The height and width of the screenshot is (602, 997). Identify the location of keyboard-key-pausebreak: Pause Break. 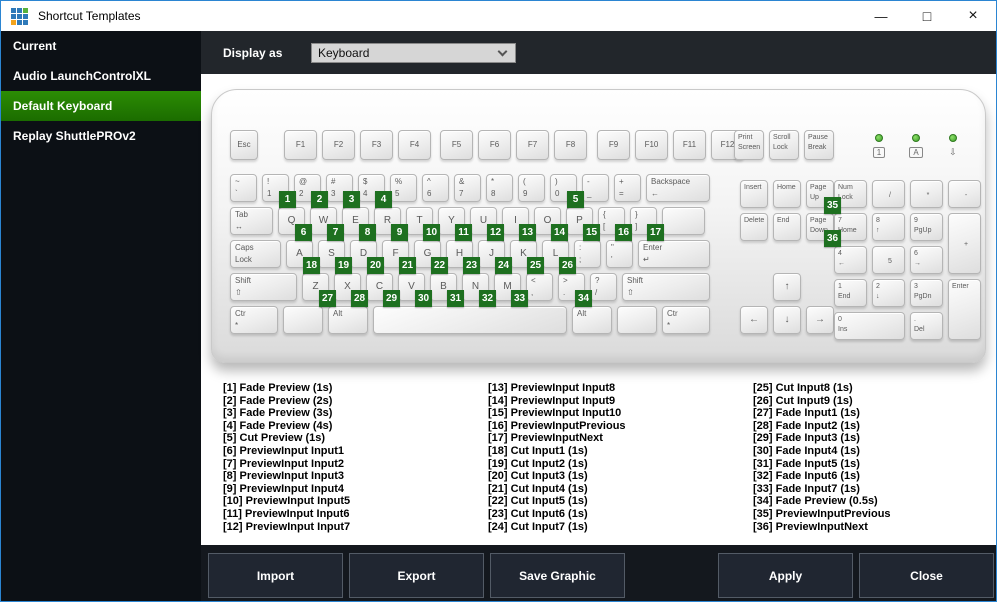
(819, 145).